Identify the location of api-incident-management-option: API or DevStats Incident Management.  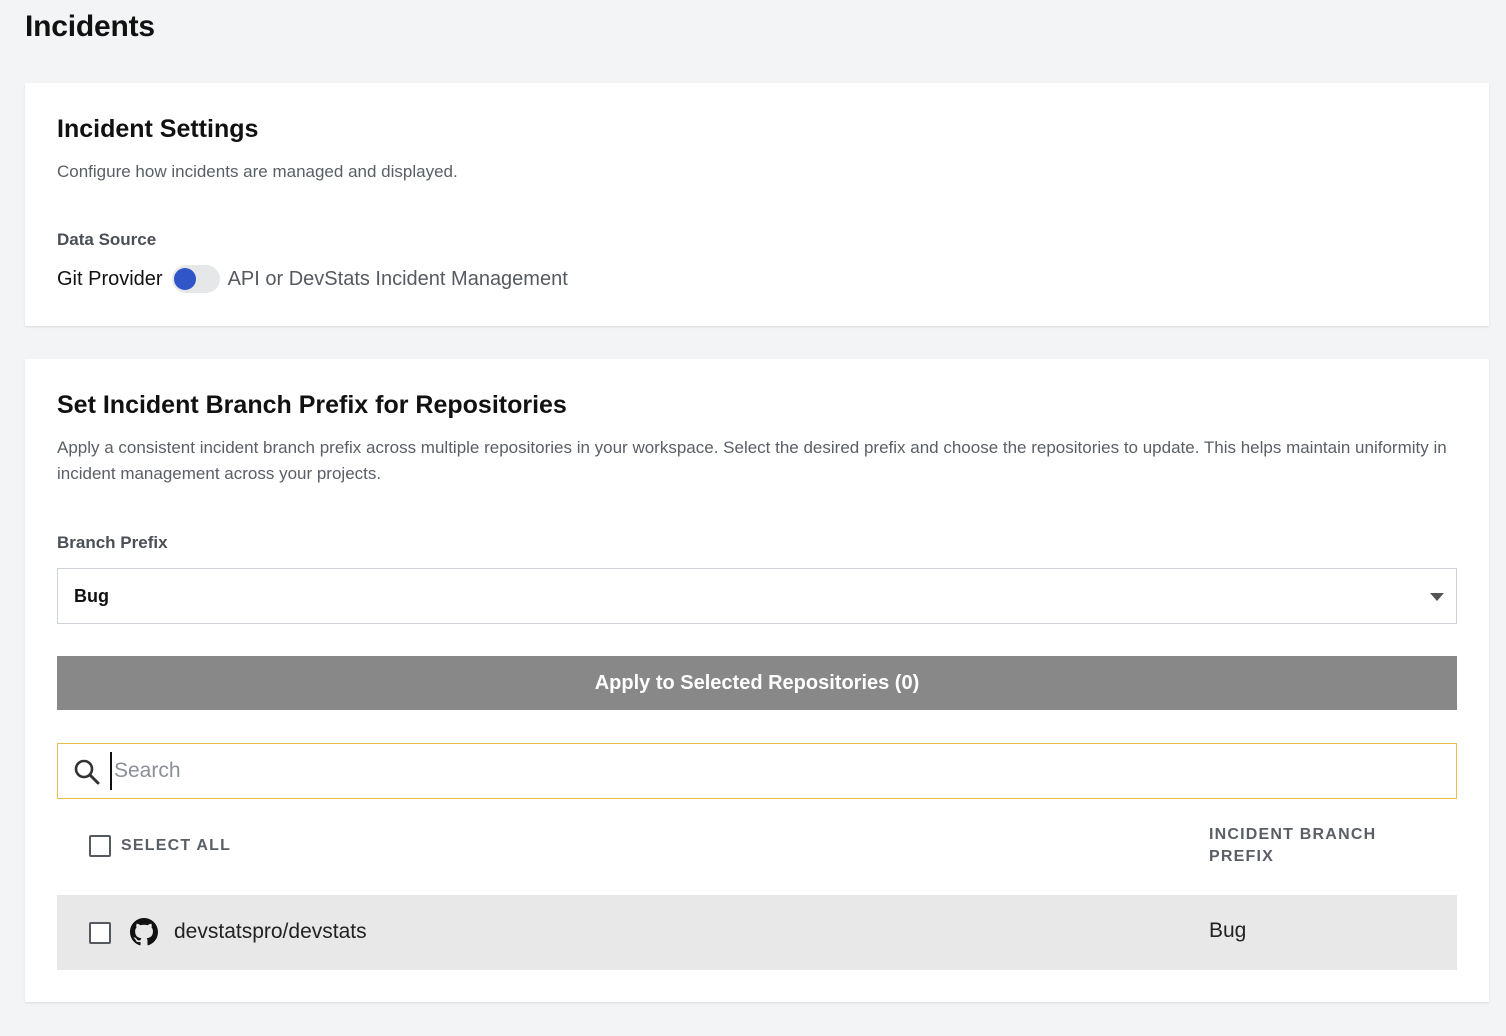
(398, 279).